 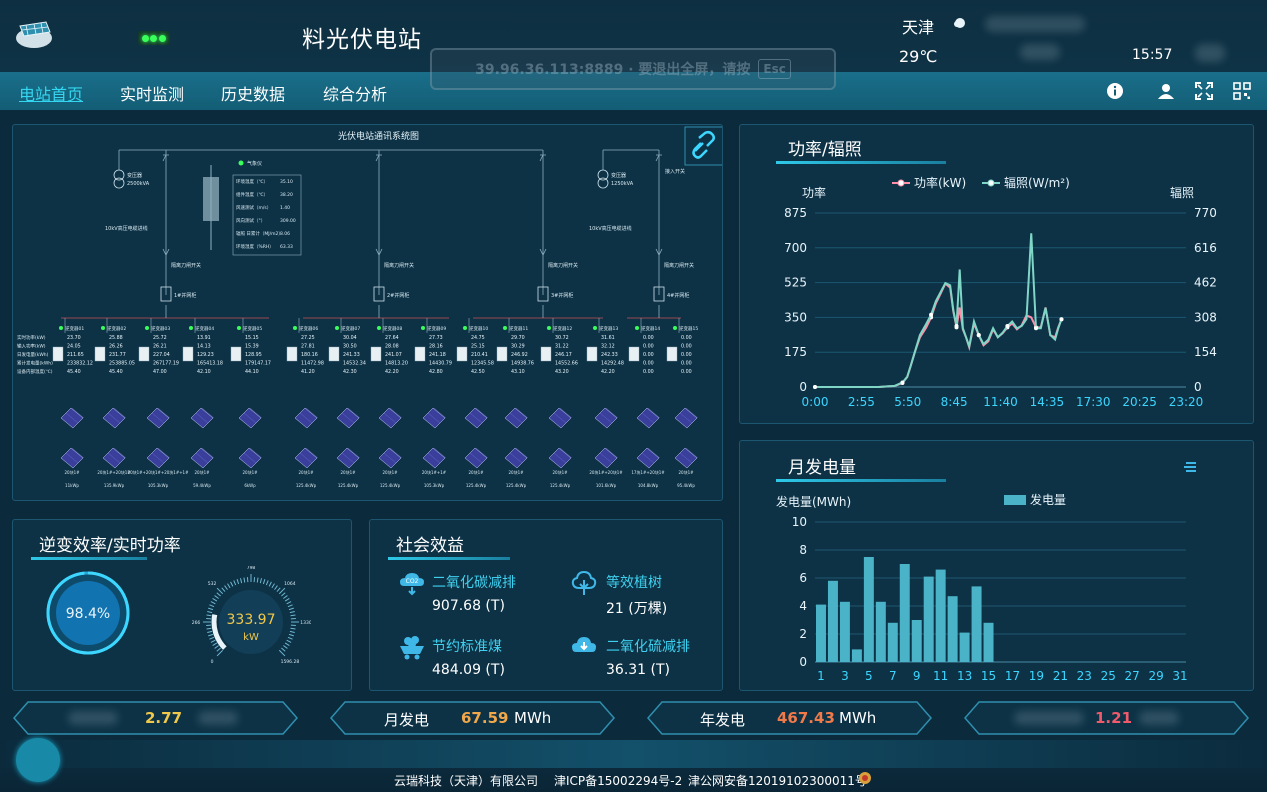 What do you see at coordinates (622, 184) in the screenshot?
I see `transformer-2-capacity: 1250kVA` at bounding box center [622, 184].